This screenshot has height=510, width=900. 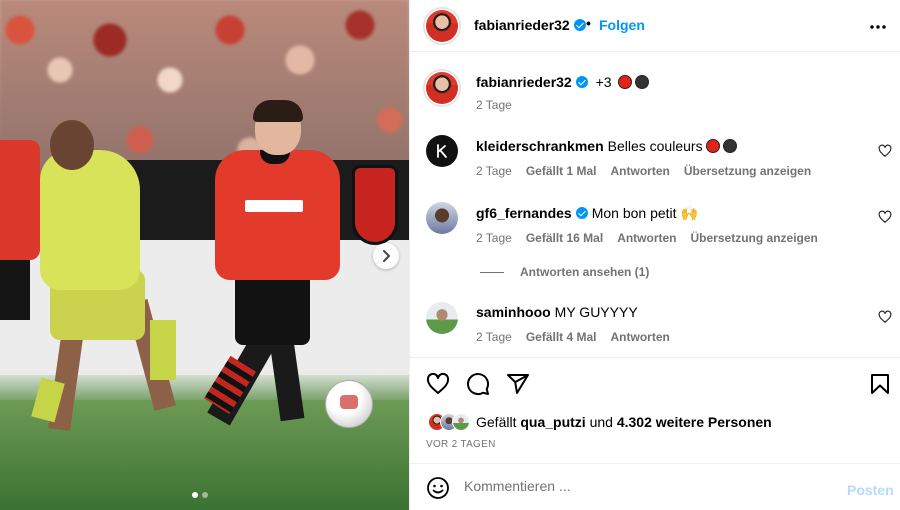 I want to click on view-replies-label: Antworten ansehen (1), so click(x=584, y=272).